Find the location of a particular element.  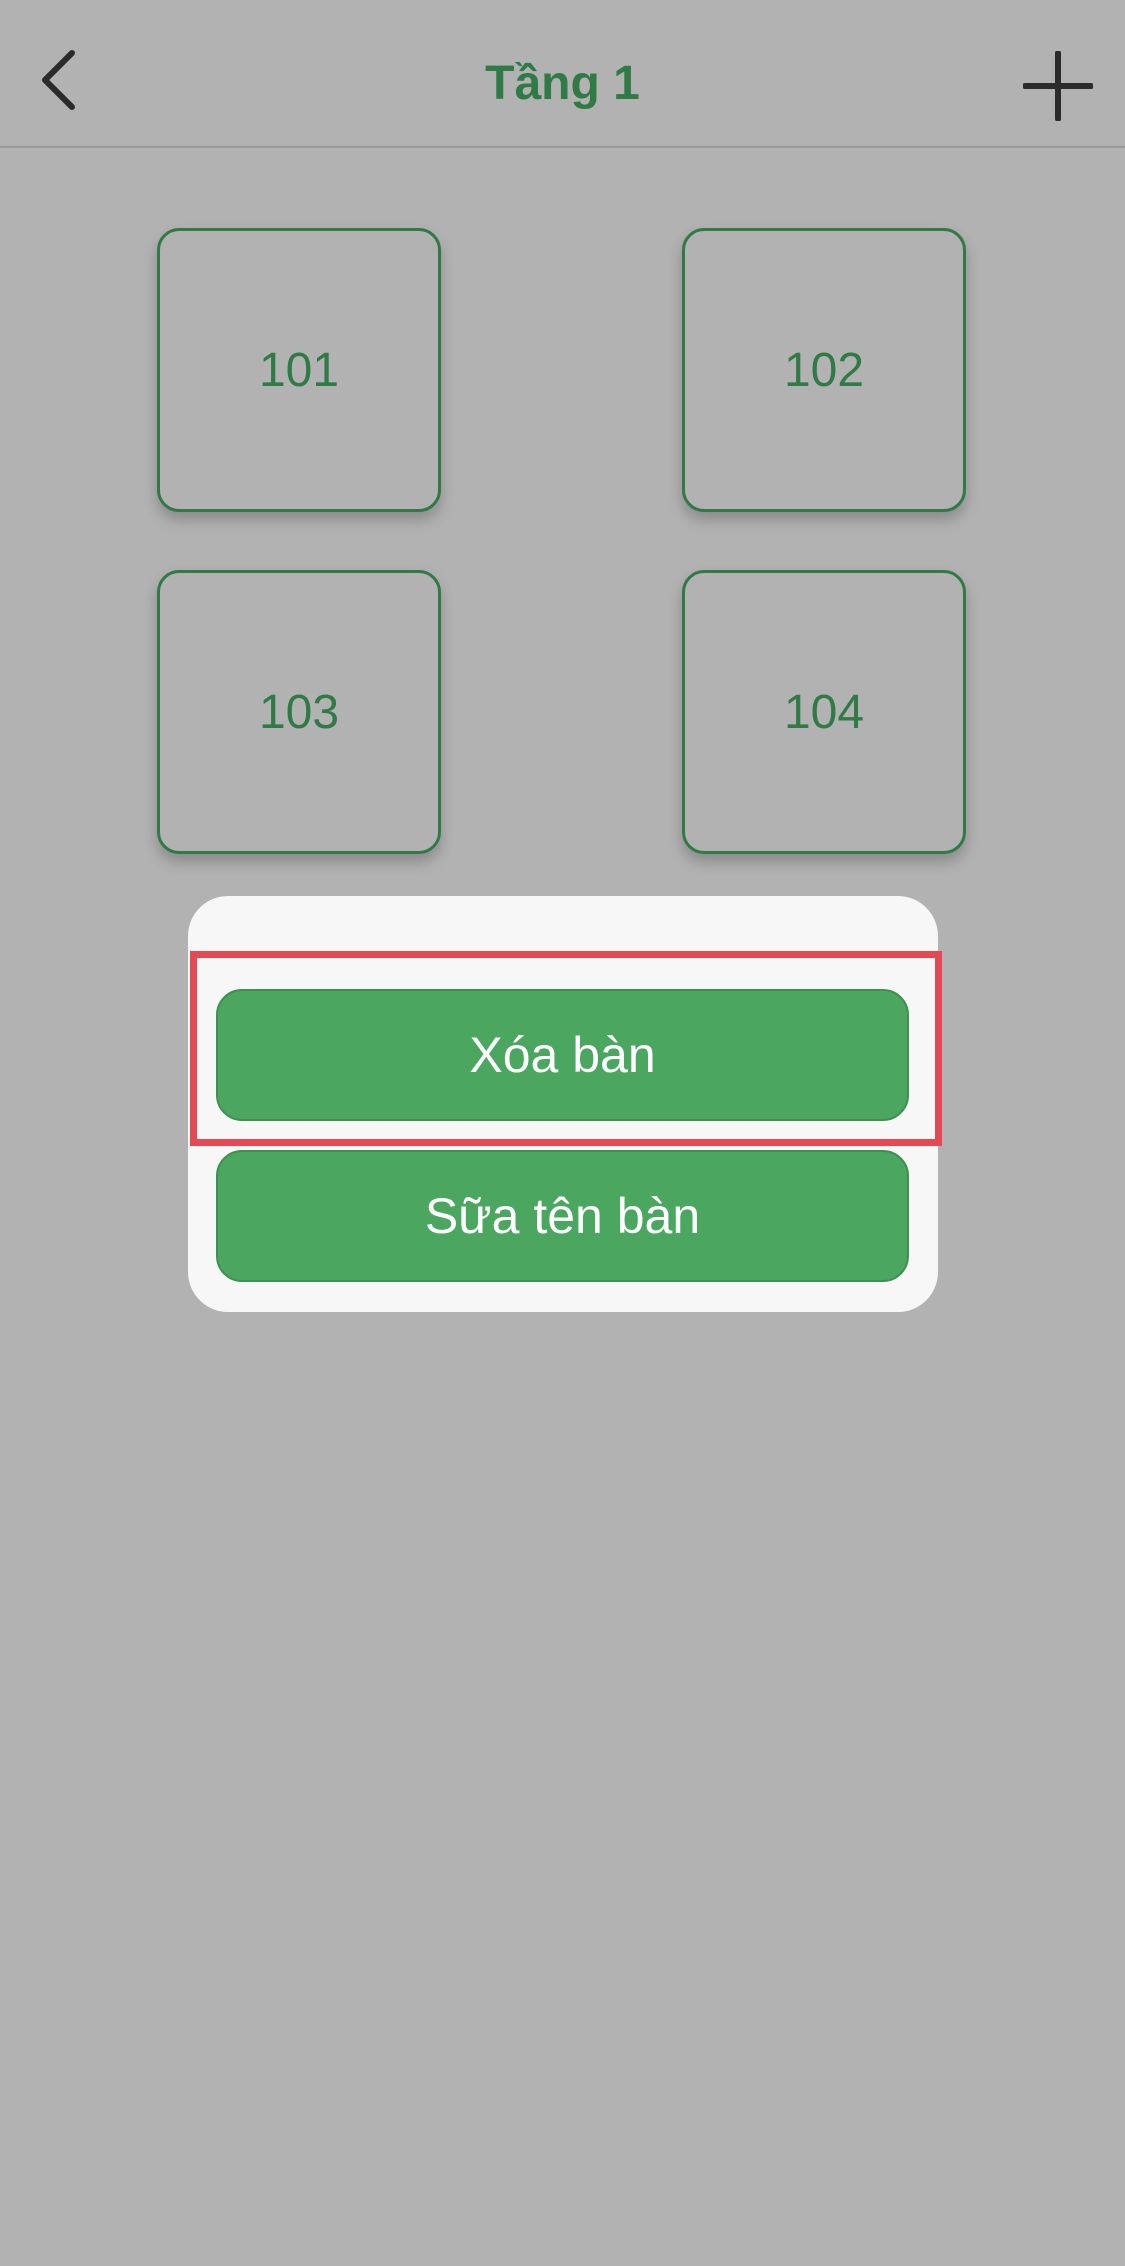

plus-icon is located at coordinates (1058, 86).